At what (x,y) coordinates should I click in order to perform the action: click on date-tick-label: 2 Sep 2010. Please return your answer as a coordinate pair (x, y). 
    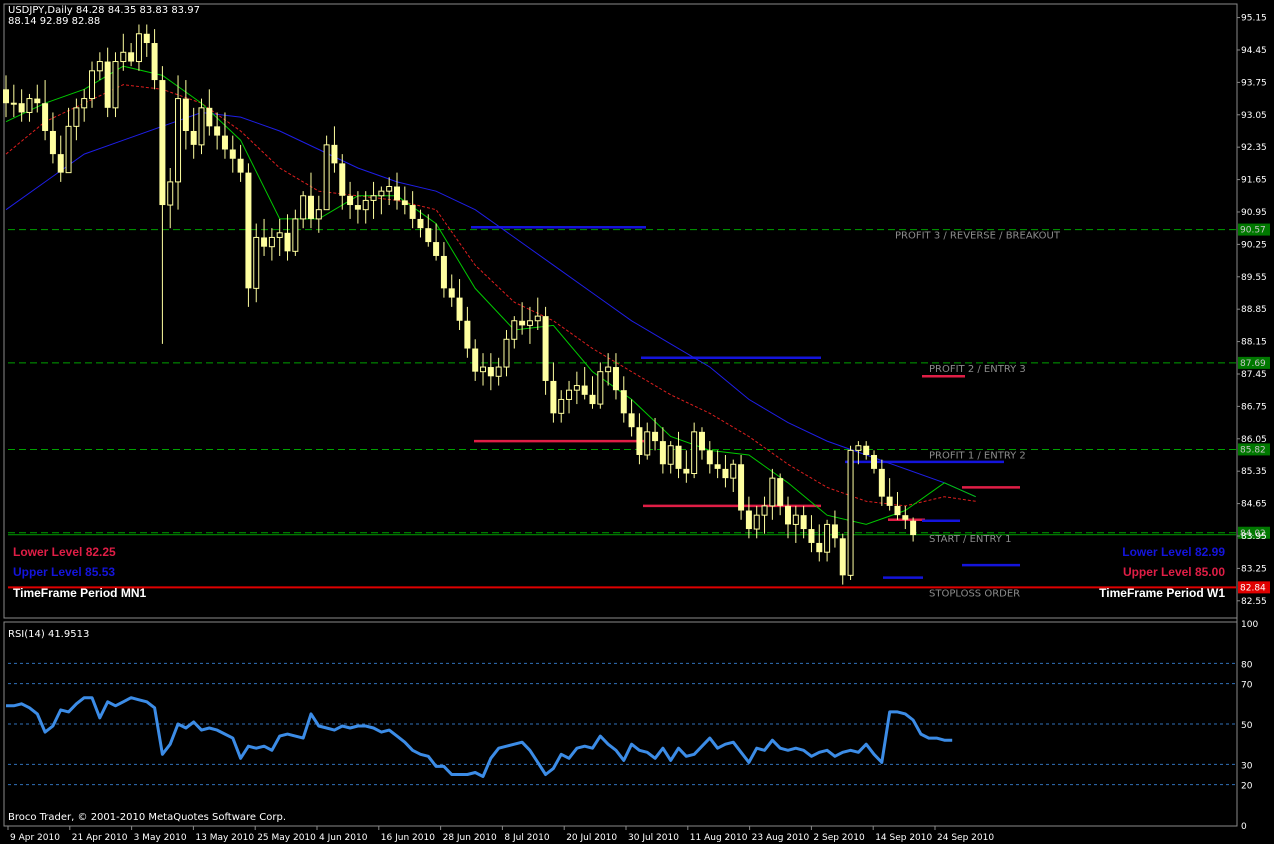
    Looking at the image, I should click on (839, 838).